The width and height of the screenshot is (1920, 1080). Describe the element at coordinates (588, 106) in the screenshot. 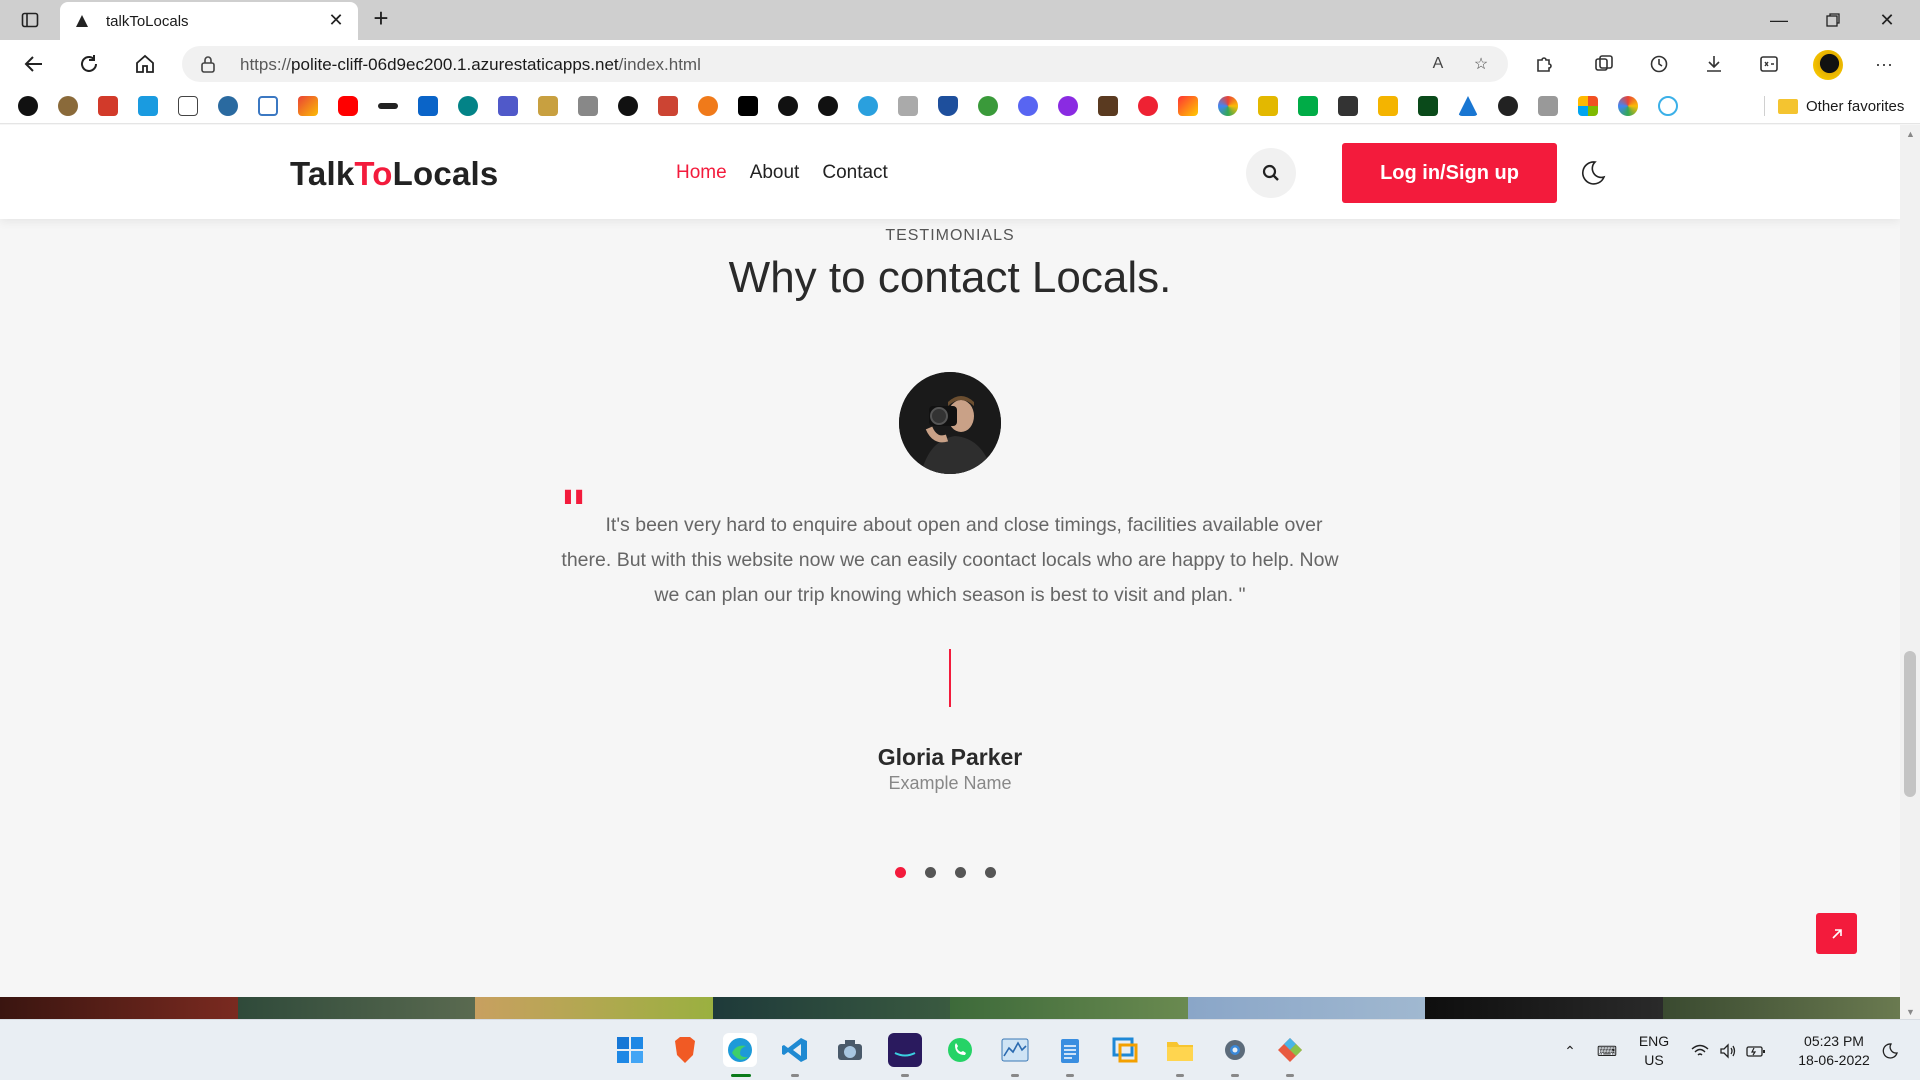

I see `image-icon` at that location.